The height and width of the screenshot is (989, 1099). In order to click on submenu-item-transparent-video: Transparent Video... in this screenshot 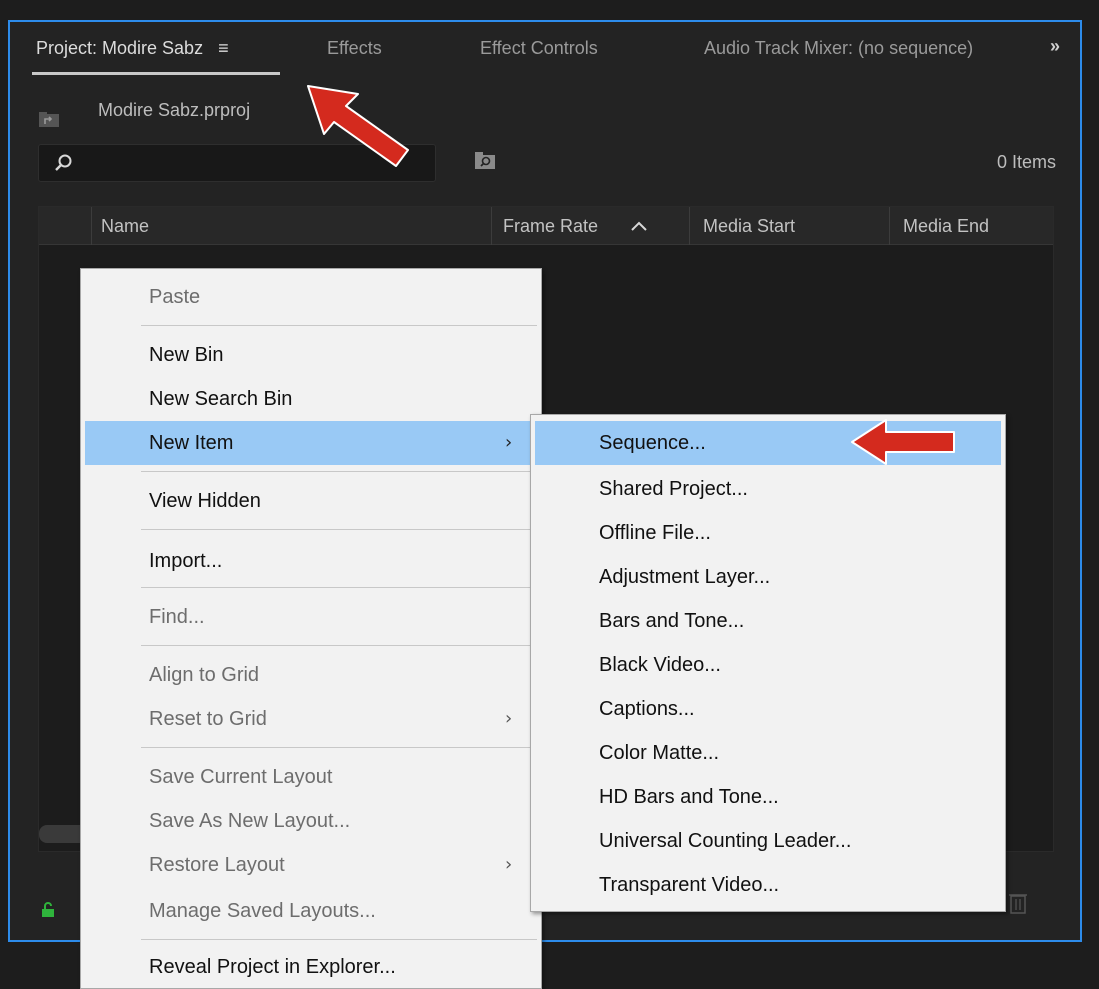, I will do `click(768, 885)`.